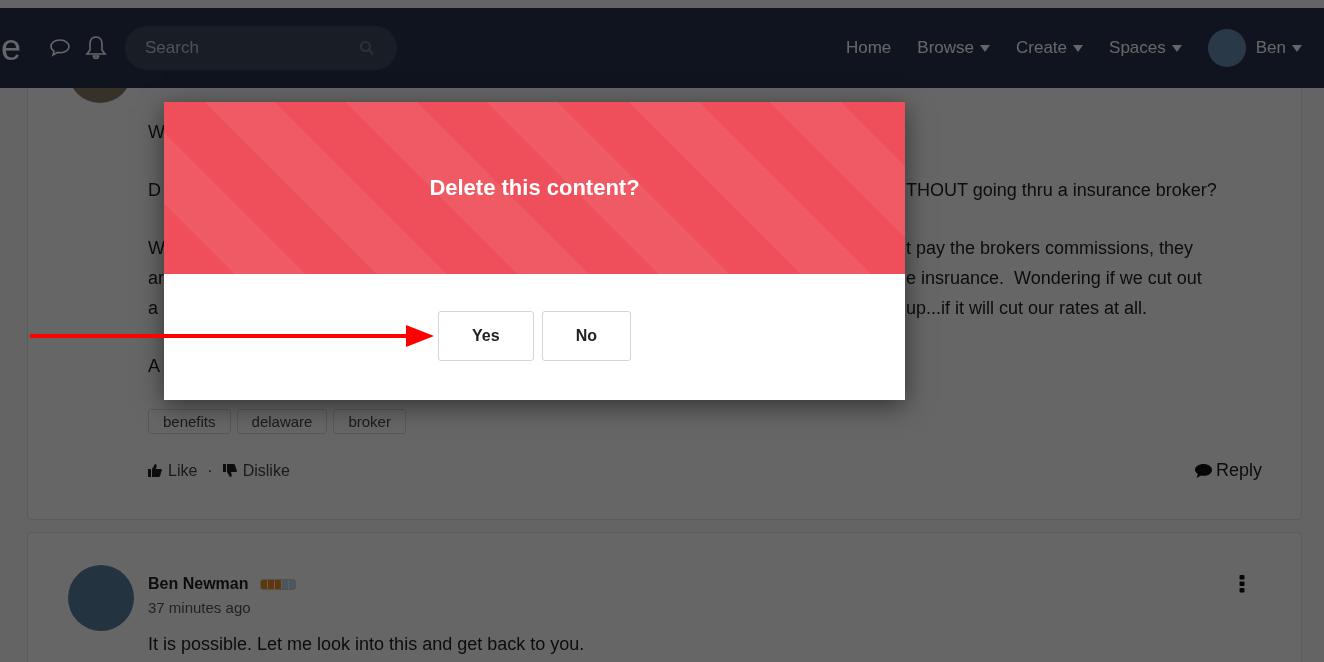  What do you see at coordinates (229, 470) in the screenshot?
I see `thumbs-down-icon` at bounding box center [229, 470].